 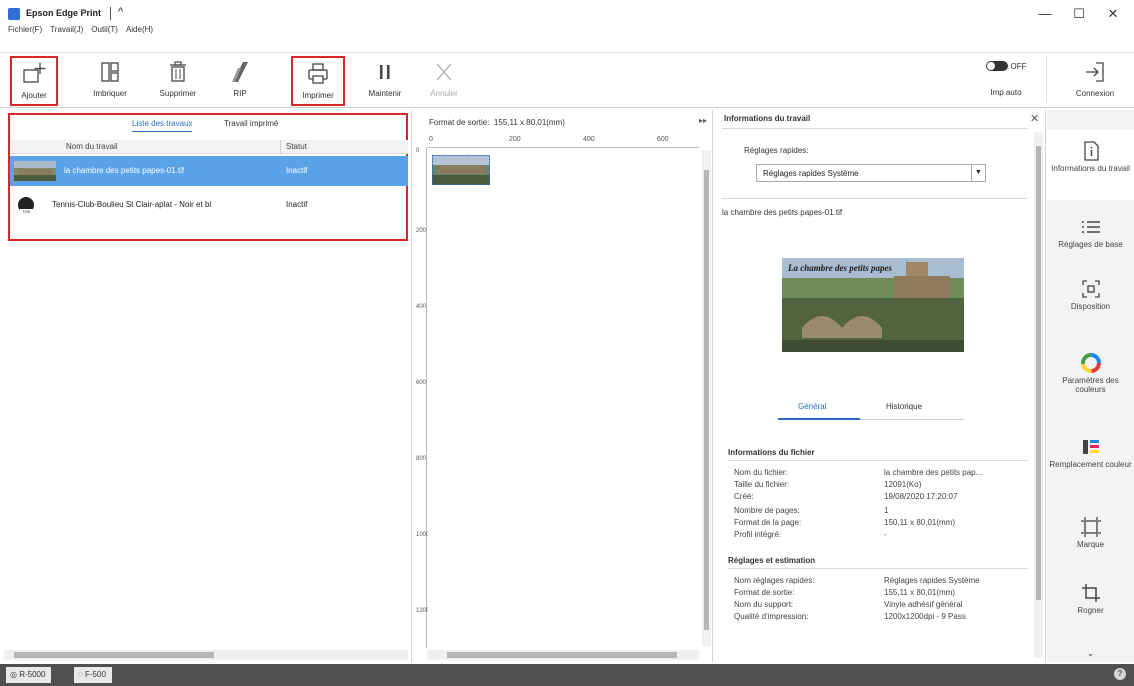 What do you see at coordinates (14, 14) in the screenshot?
I see `app-logo-icon` at bounding box center [14, 14].